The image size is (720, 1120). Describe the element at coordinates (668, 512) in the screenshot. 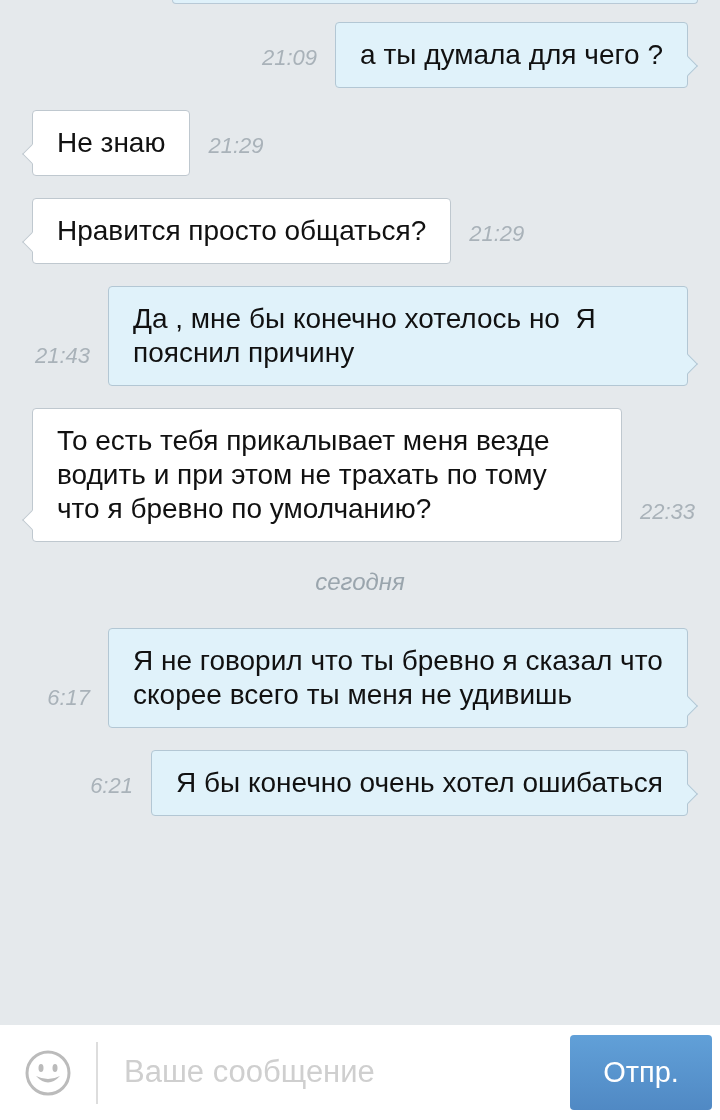

I see `message-time: 22:33` at that location.